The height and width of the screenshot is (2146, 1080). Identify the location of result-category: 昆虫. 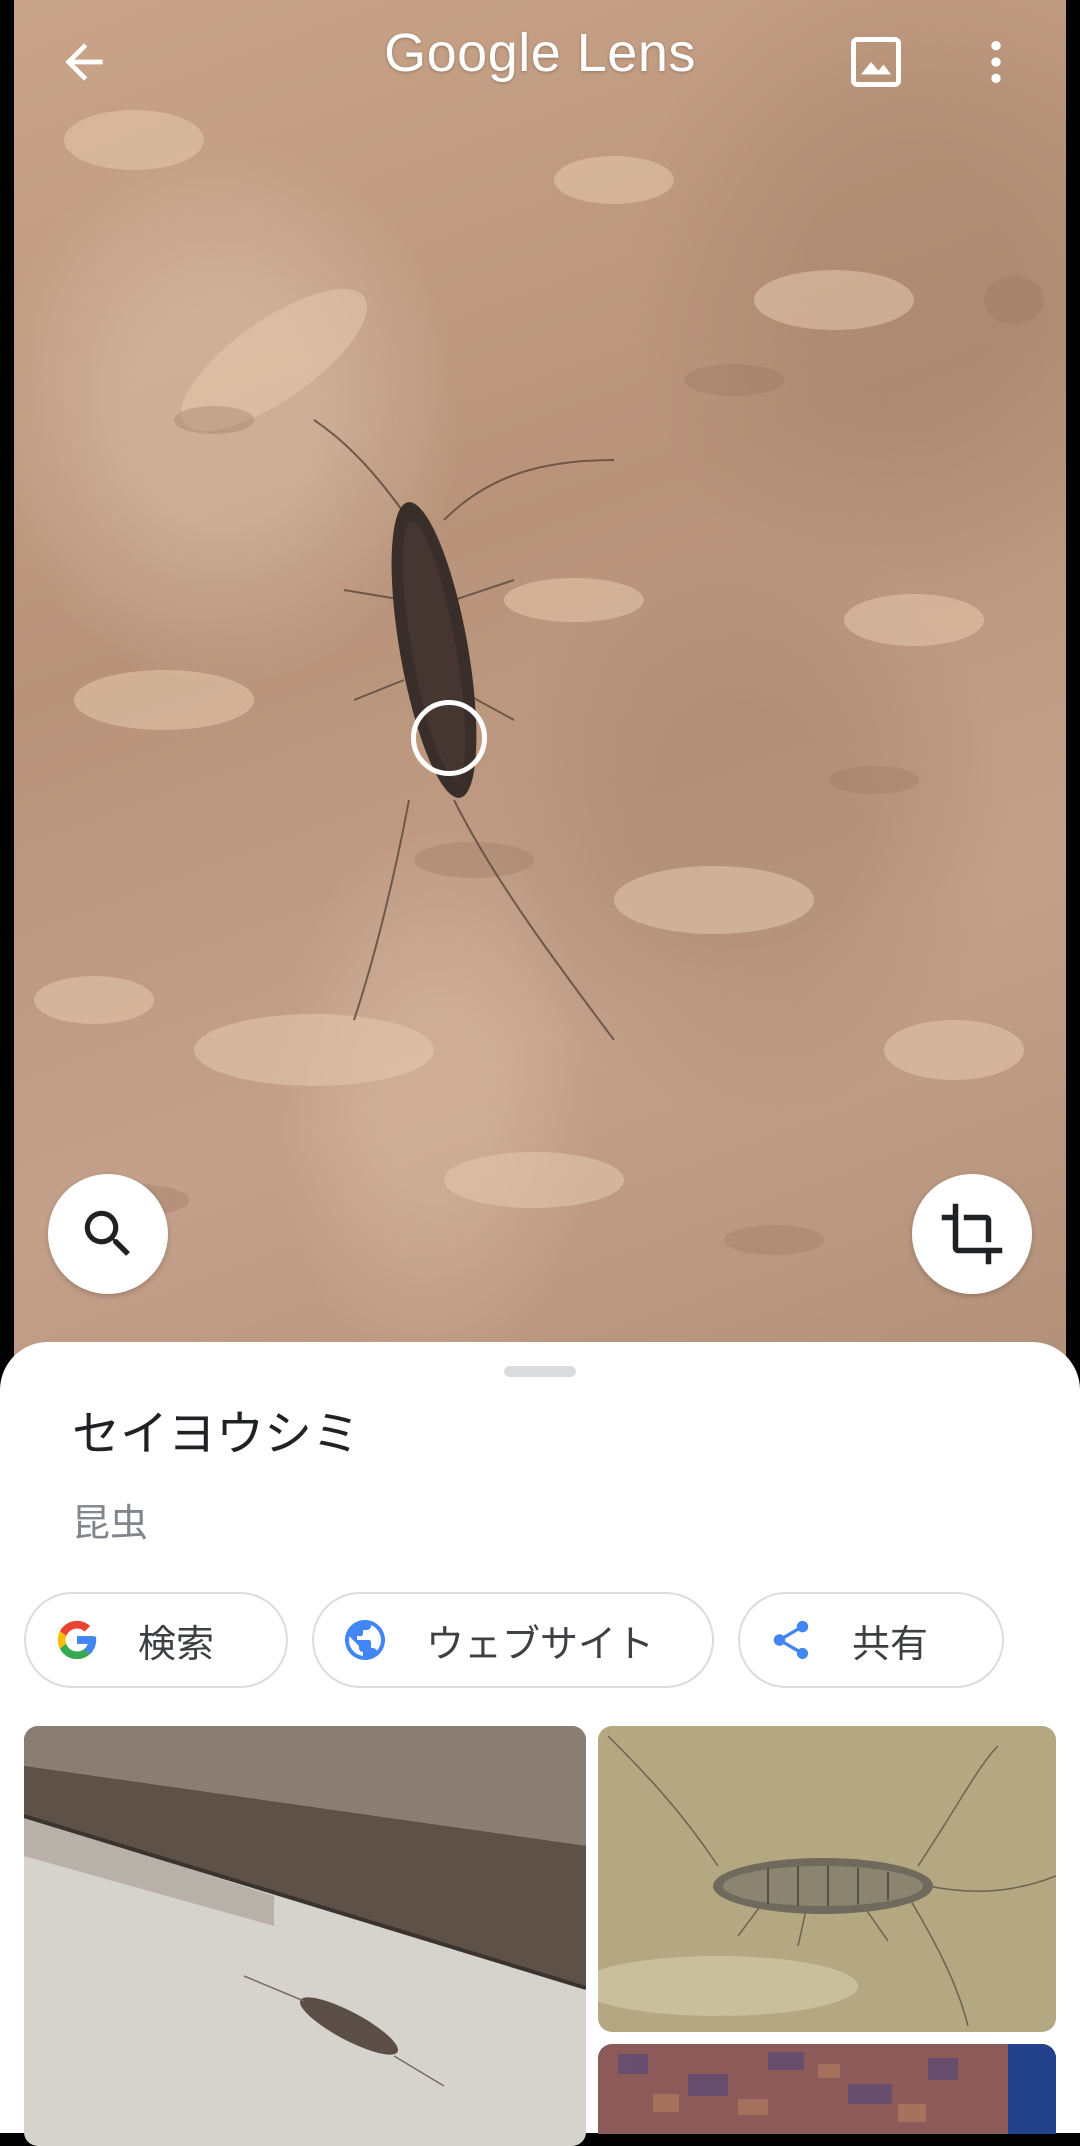
(110, 1523).